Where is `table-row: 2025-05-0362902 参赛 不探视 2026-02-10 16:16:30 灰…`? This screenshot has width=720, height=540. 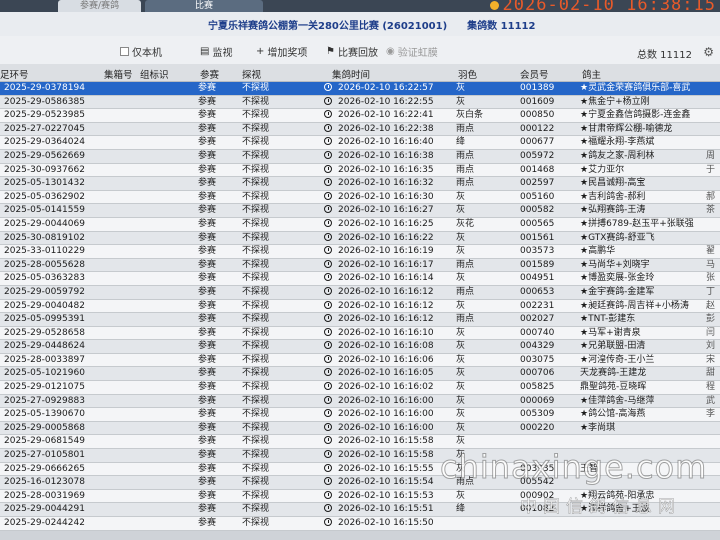 table-row: 2025-05-0362902 参赛 不探视 2026-02-10 16:16:30 灰… is located at coordinates (360, 197).